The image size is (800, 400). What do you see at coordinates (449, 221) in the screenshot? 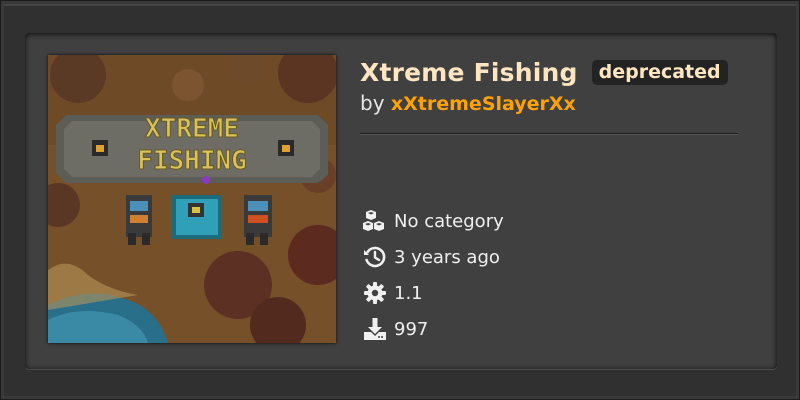
I see `category-text: No category` at bounding box center [449, 221].